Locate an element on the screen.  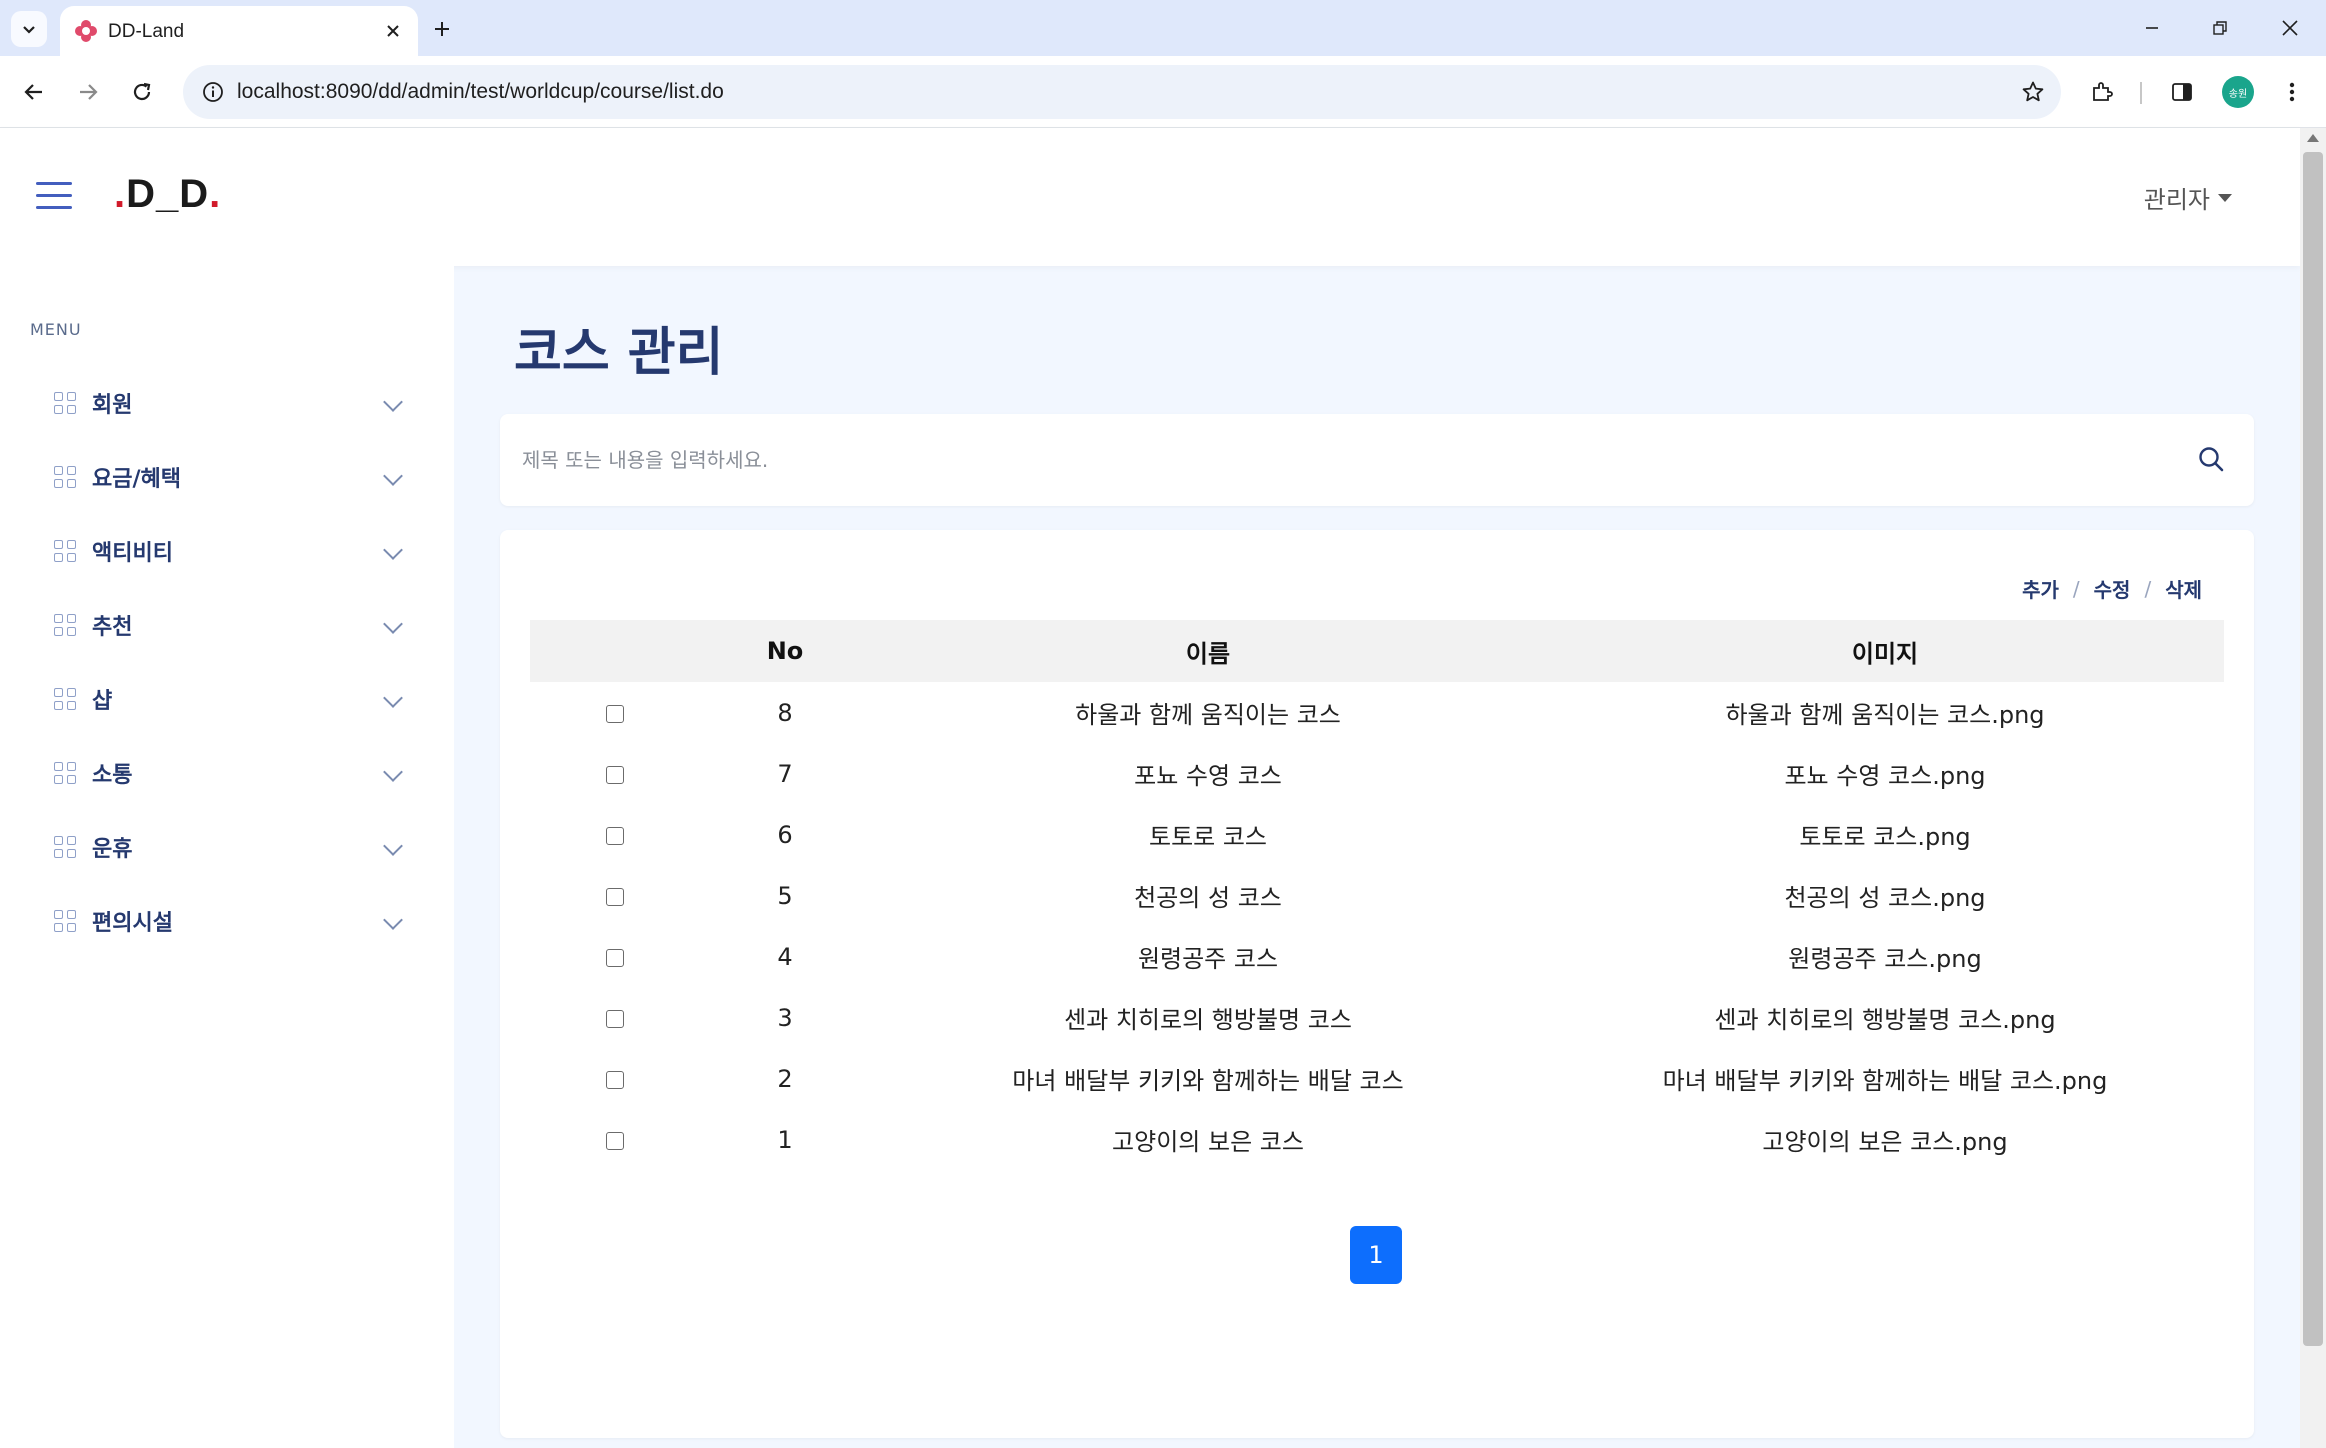
cell-image: 원령공주 코스.png is located at coordinates (1885, 959).